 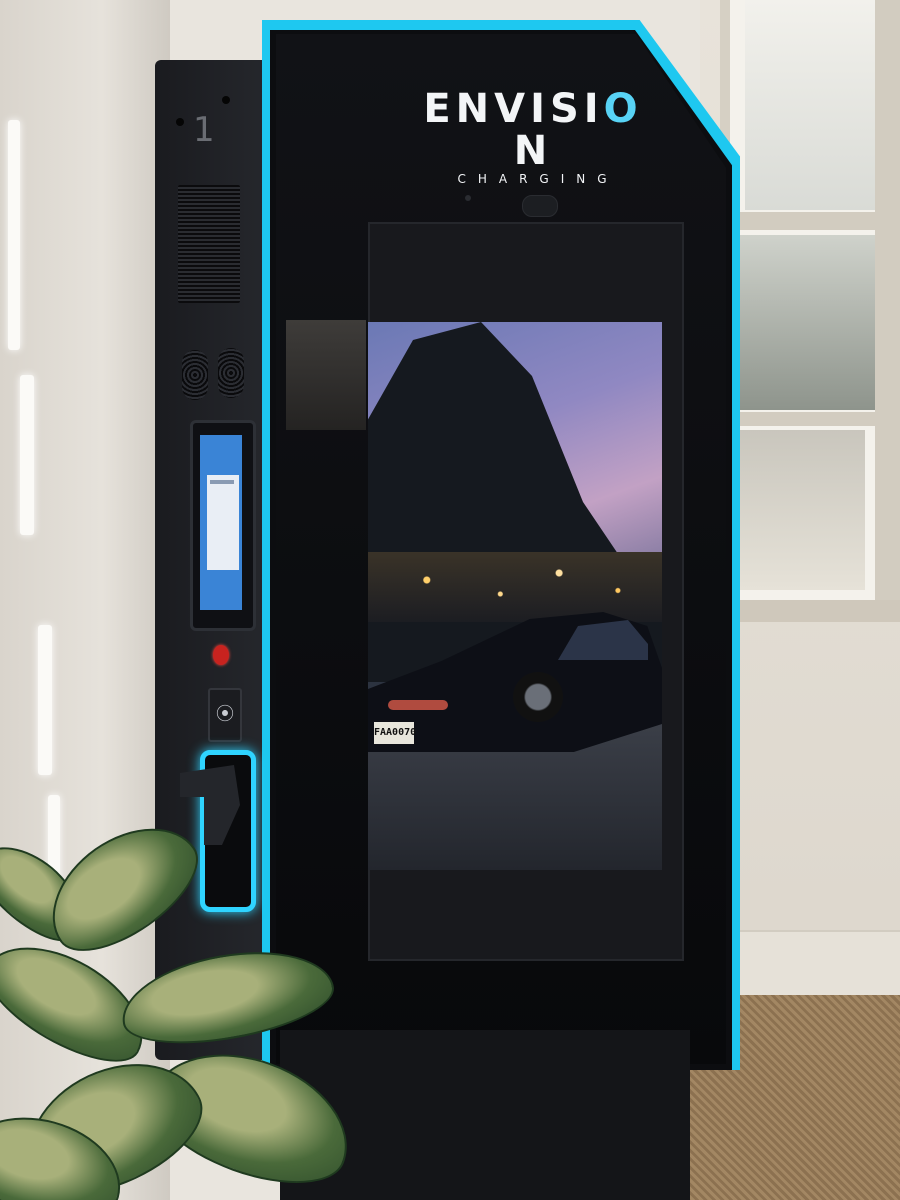 I want to click on car-wheel, so click(x=538, y=697).